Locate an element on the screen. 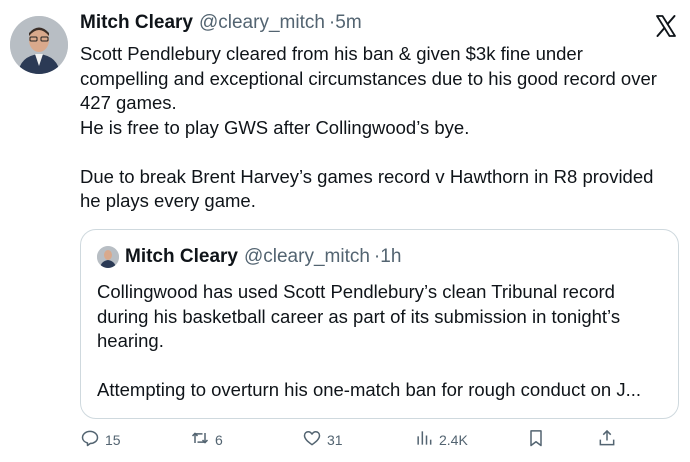 This screenshot has height=462, width=690. share-icon is located at coordinates (607, 439).